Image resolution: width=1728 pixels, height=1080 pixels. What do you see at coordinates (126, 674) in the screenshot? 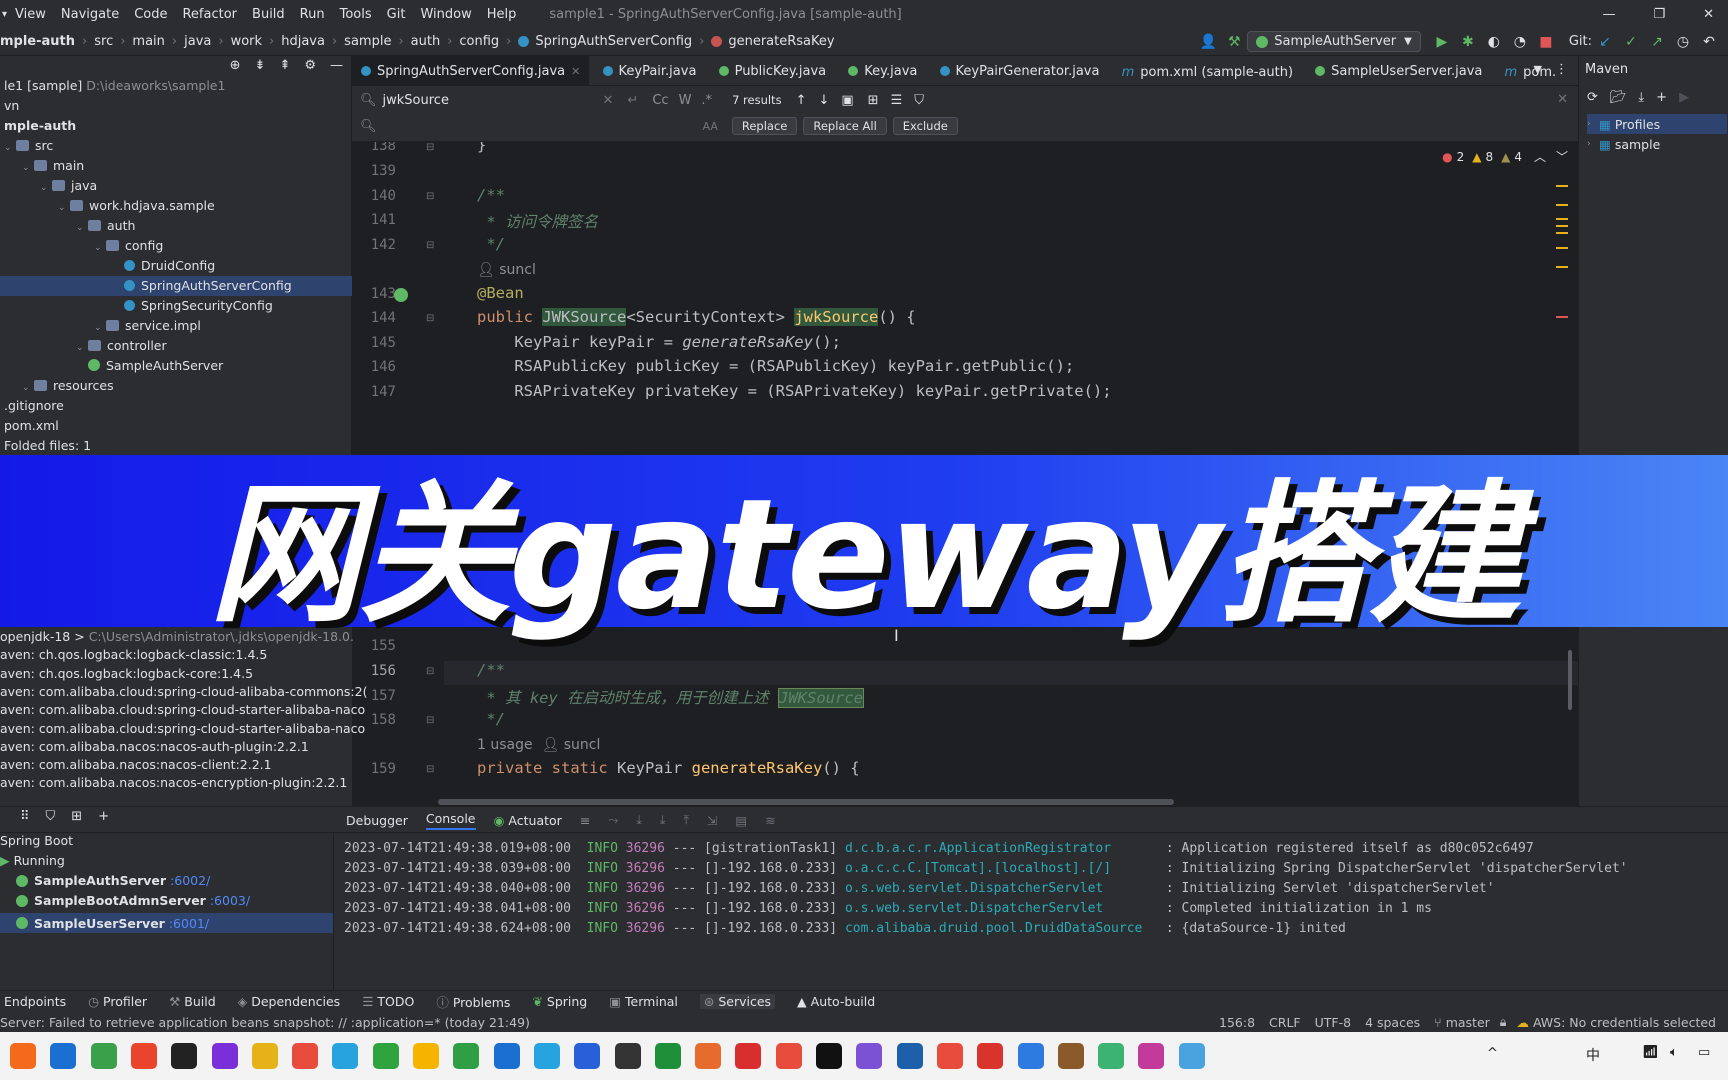
I see `library-item: aven: ch.qos.logback:logback-core:1.4.5` at bounding box center [126, 674].